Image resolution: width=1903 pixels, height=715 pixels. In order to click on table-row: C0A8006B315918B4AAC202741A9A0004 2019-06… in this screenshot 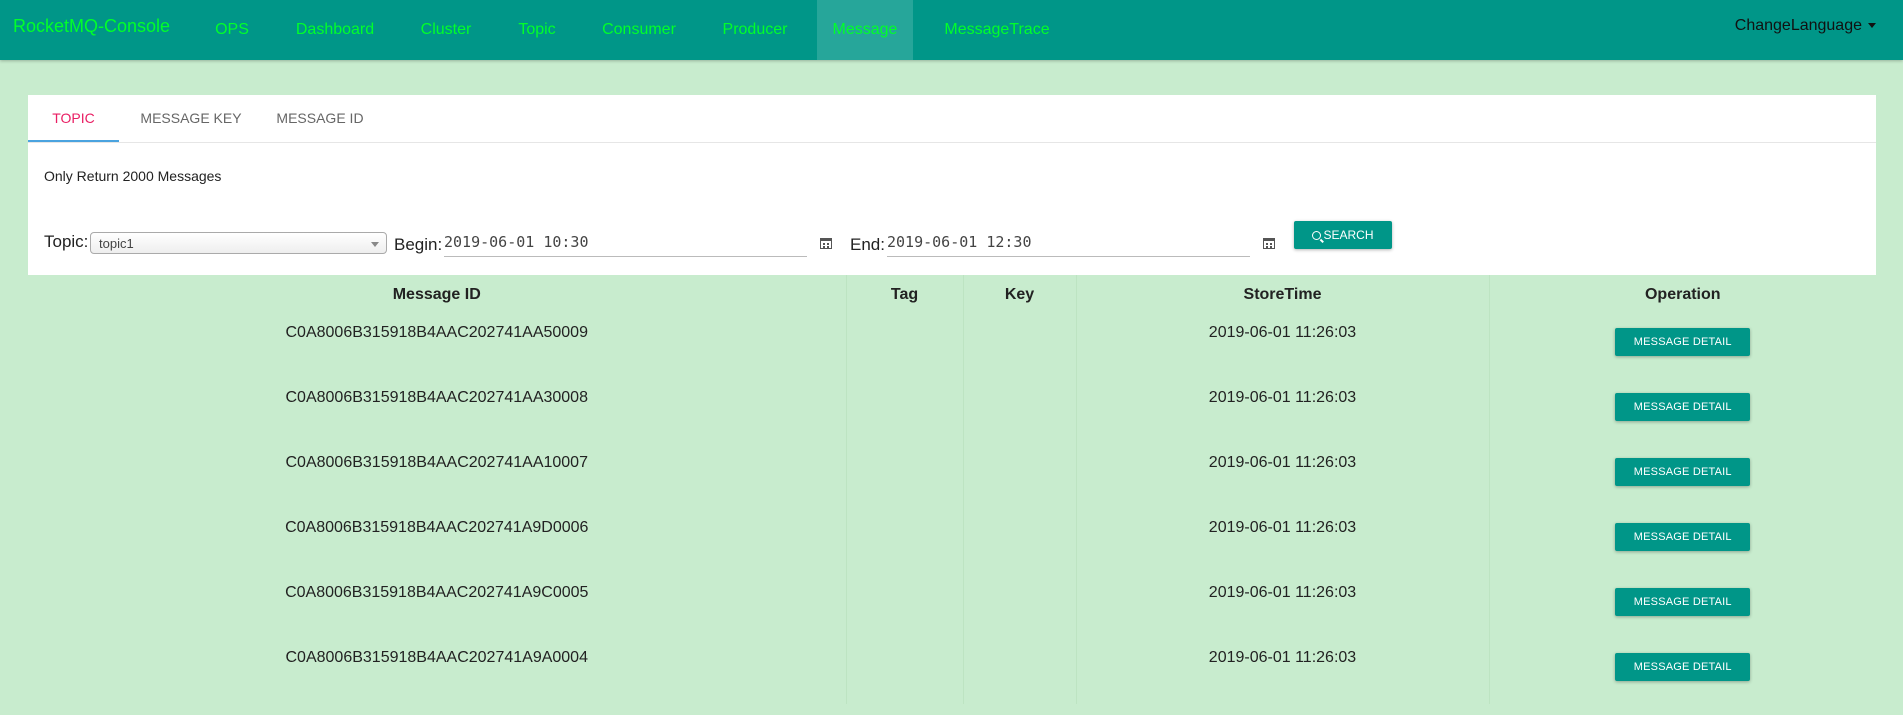, I will do `click(952, 671)`.